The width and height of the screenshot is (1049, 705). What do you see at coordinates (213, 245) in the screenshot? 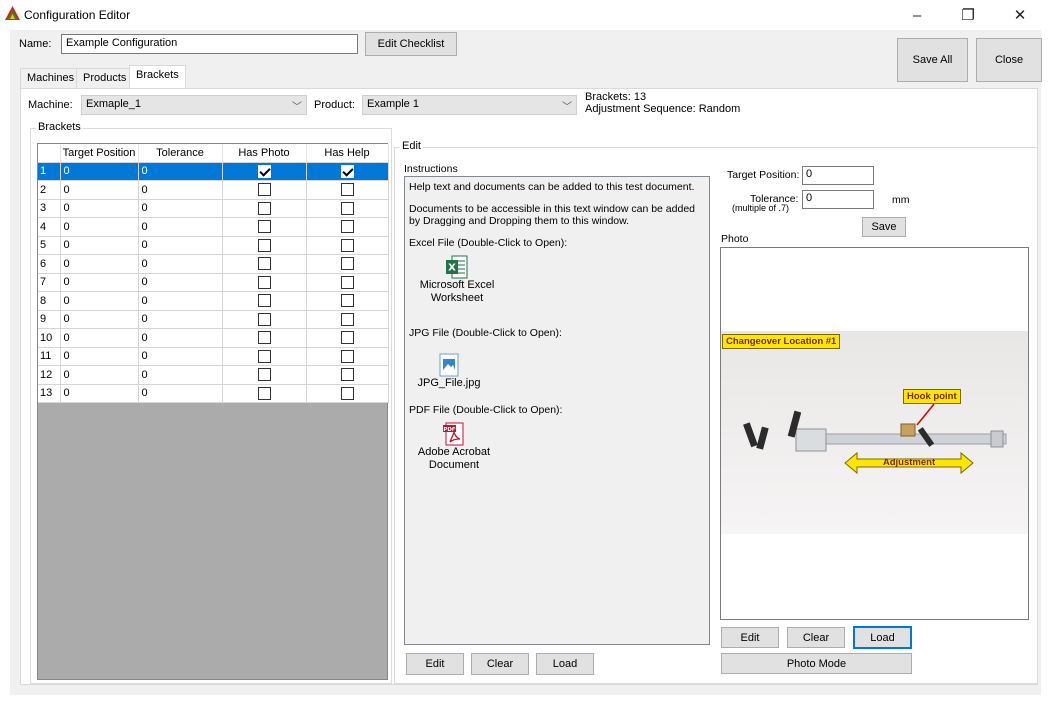
I see `table-row: 500` at bounding box center [213, 245].